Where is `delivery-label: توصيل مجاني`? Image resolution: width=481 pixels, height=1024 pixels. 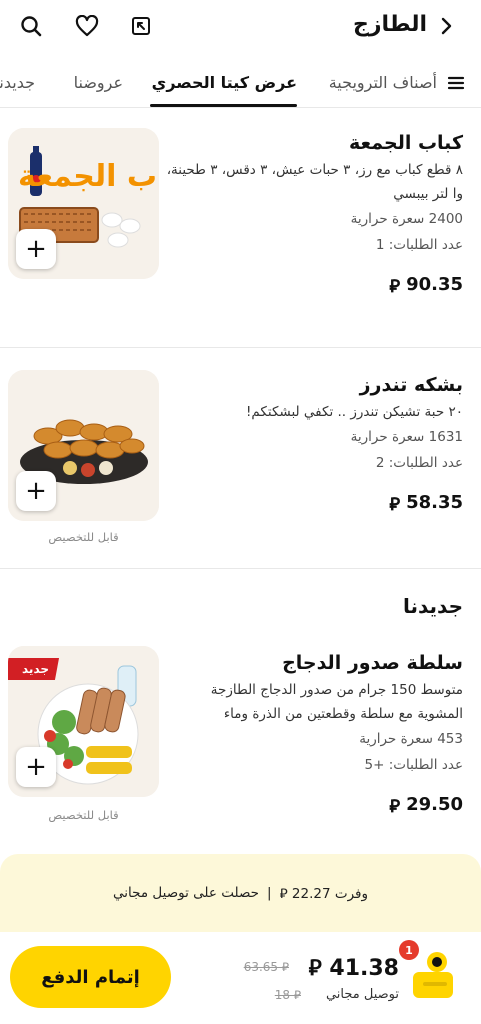
delivery-label: توصيل مجاني is located at coordinates (362, 994).